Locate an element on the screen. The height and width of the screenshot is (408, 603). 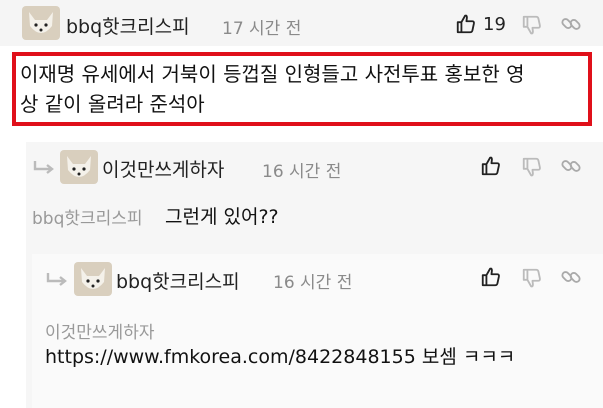
reply-mention: 이것만쓰게하자 is located at coordinates (99, 330).